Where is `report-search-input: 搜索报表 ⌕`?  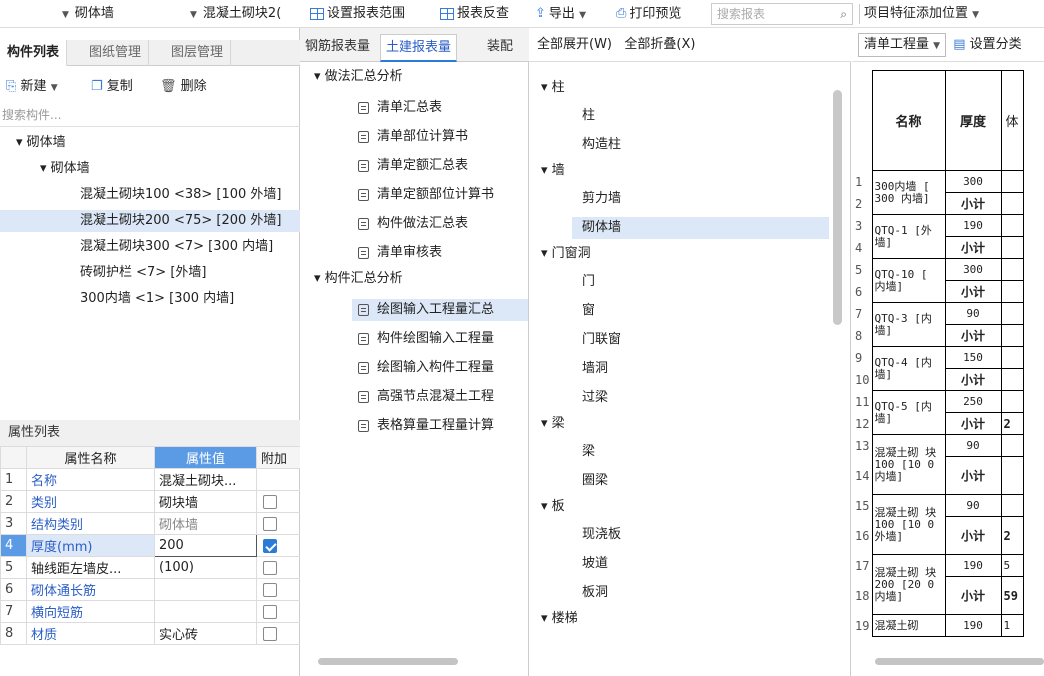 report-search-input: 搜索报表 ⌕ is located at coordinates (782, 14).